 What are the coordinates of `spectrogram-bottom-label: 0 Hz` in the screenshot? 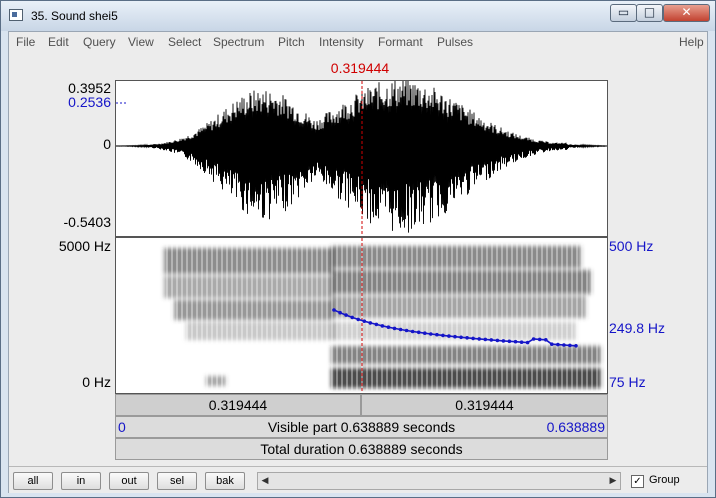 It's located at (96, 382).